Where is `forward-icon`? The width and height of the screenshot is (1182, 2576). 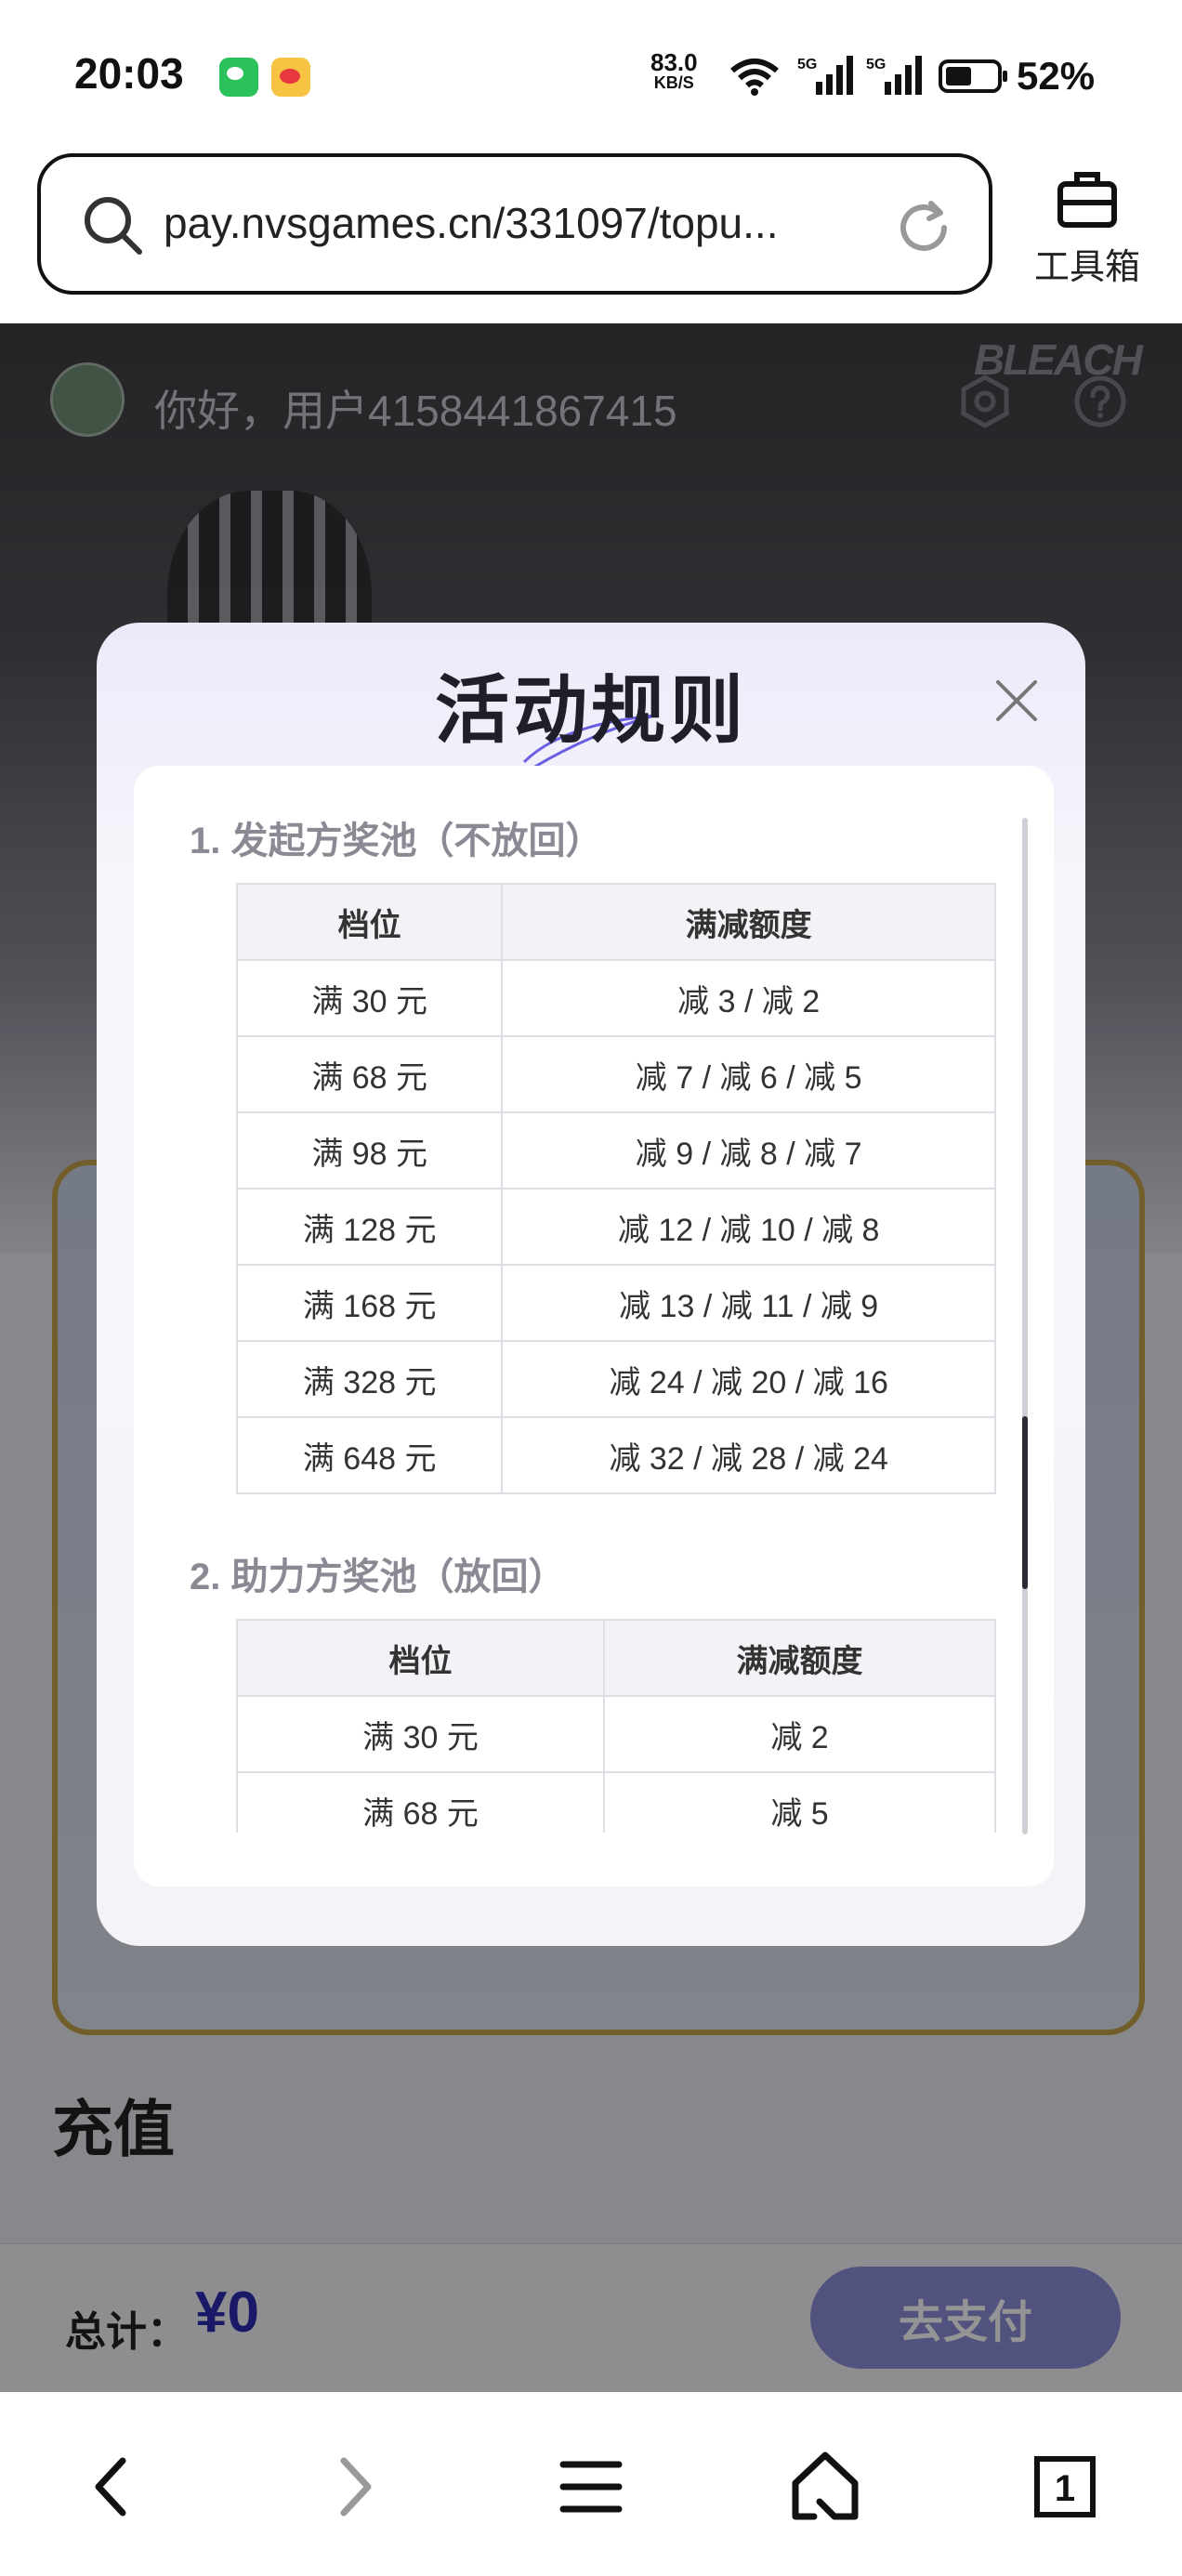
forward-icon is located at coordinates (353, 2487).